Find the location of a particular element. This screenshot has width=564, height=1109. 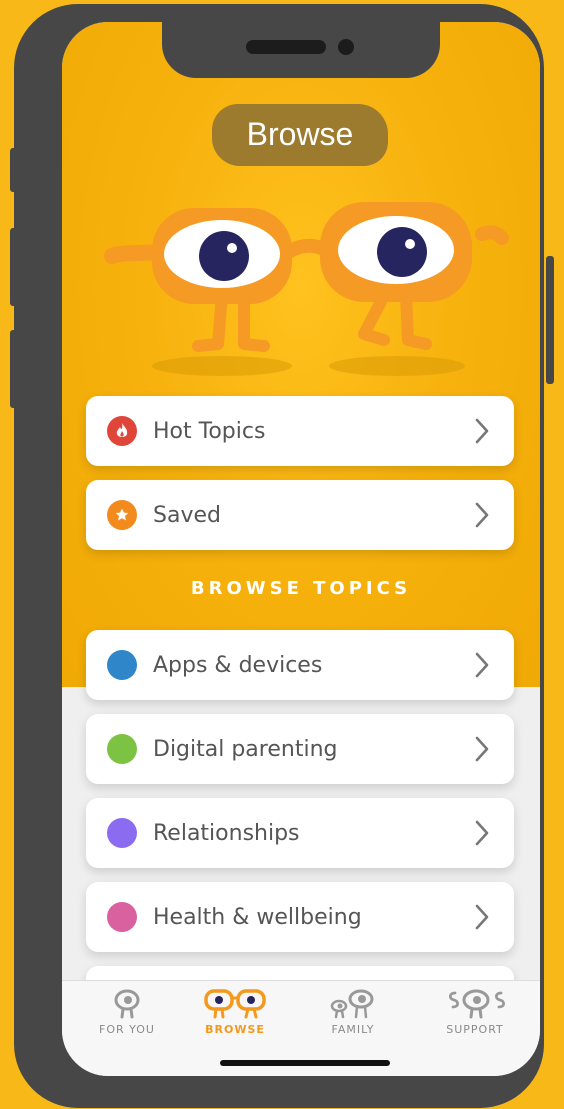

topic-label: Digital parenting is located at coordinates (245, 749).